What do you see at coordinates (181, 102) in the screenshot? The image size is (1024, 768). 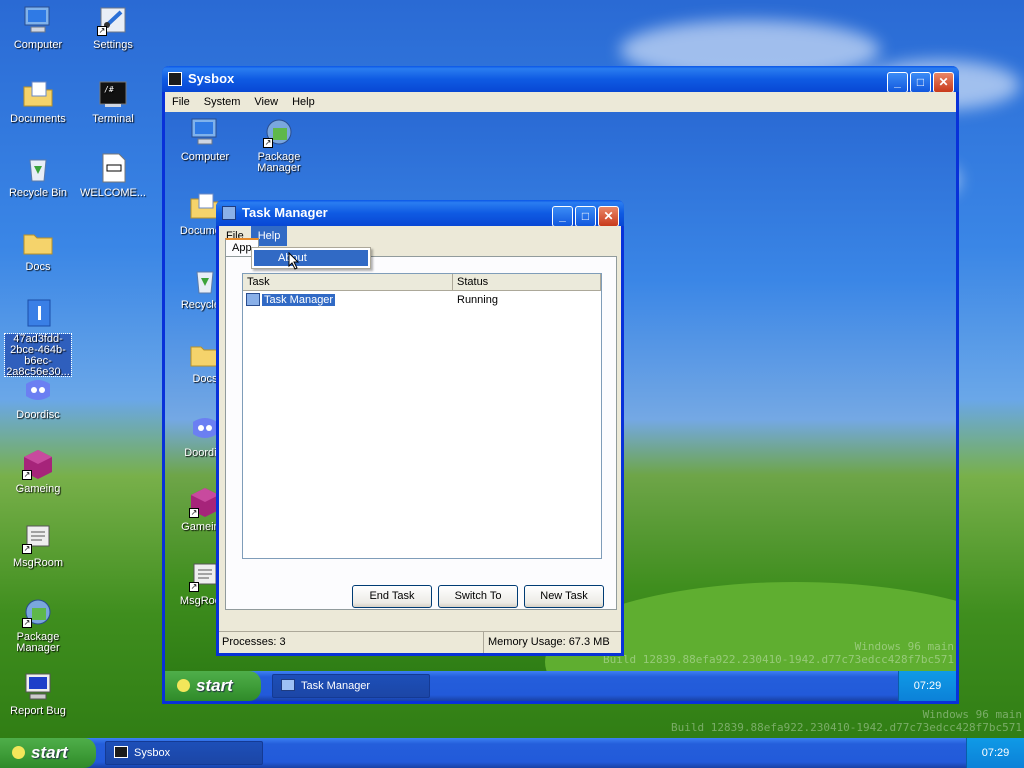 I see `menu-file: File` at bounding box center [181, 102].